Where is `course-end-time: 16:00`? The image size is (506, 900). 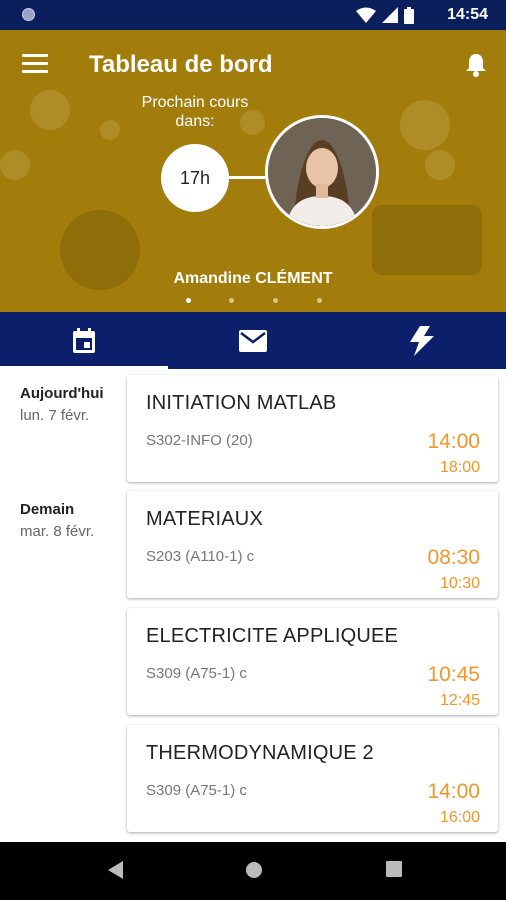
course-end-time: 16:00 is located at coordinates (459, 817).